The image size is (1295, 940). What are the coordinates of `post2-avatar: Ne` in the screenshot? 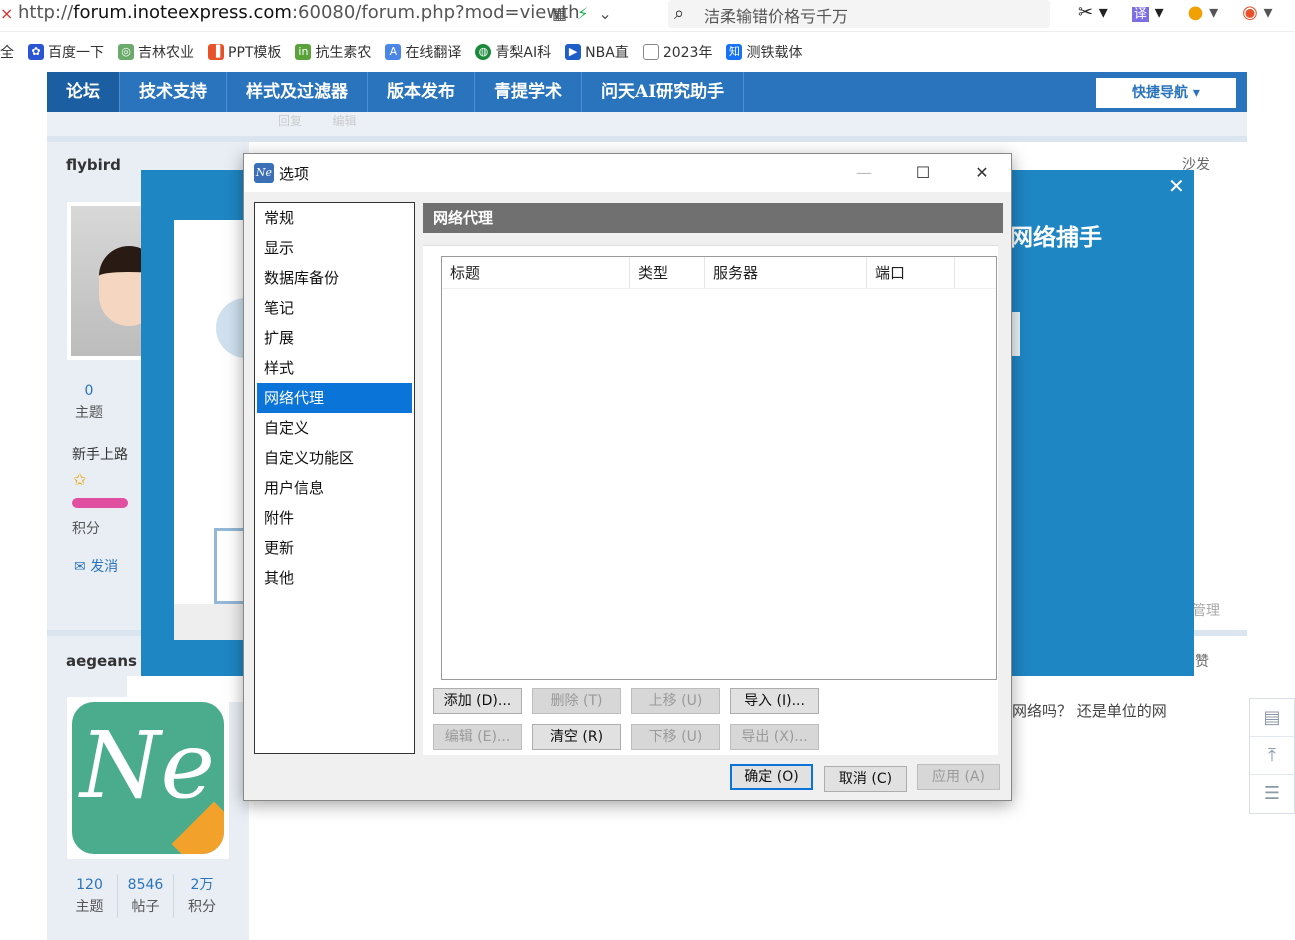 It's located at (148, 778).